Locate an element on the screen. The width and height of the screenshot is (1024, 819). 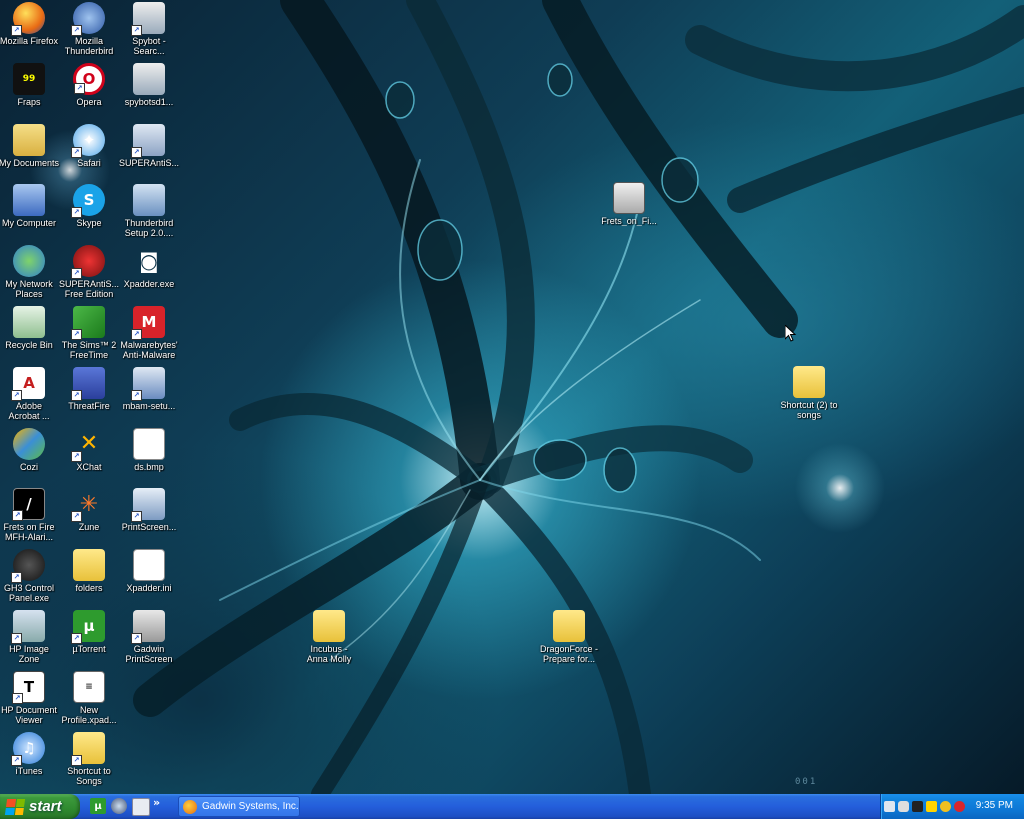
my-documents-icon is located at coordinates (29, 139).